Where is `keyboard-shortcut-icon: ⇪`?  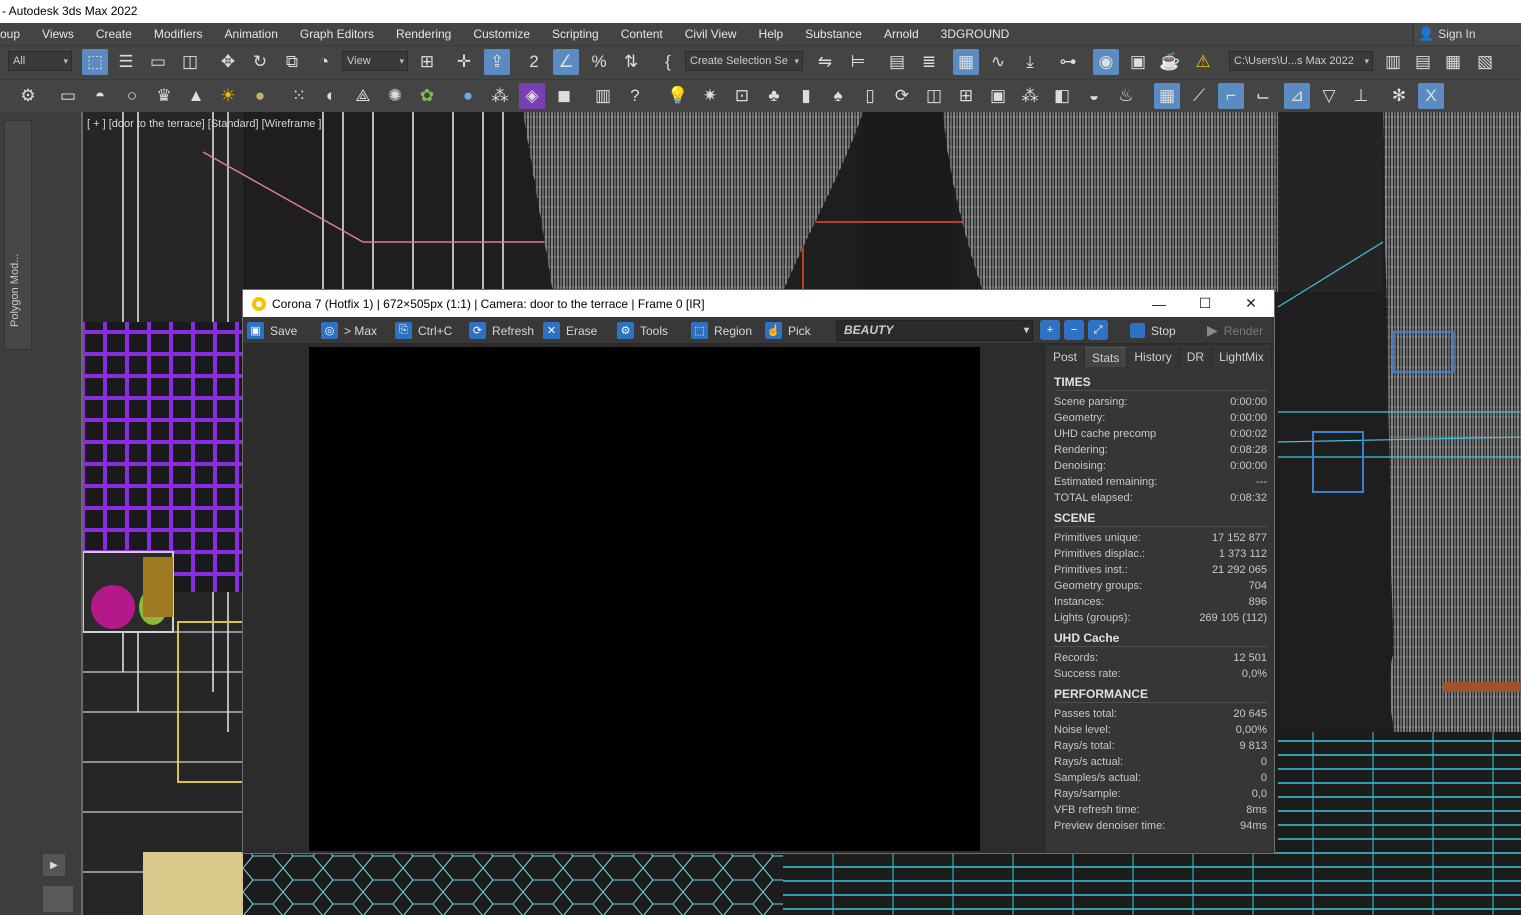
keyboard-shortcut-icon: ⇪ is located at coordinates (497, 62).